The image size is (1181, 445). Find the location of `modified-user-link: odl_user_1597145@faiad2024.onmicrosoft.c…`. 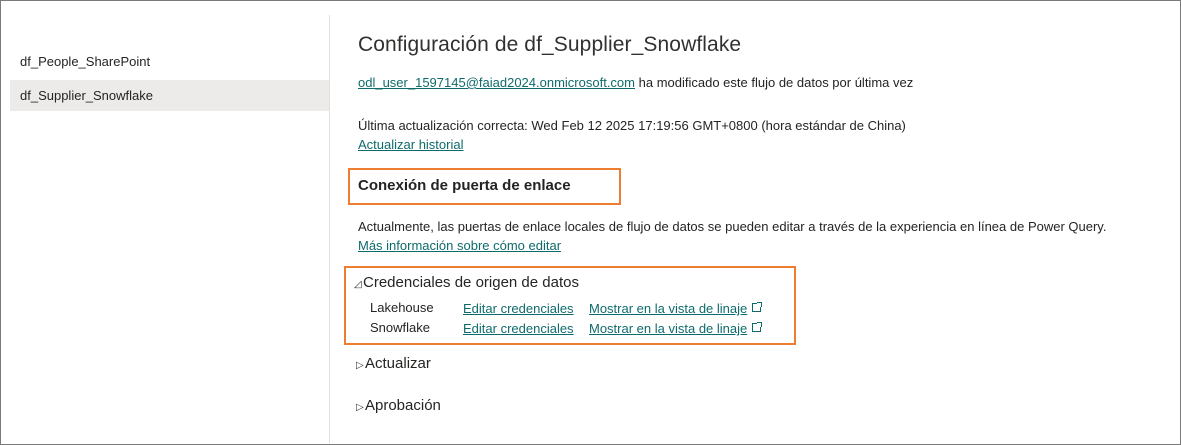

modified-user-link: odl_user_1597145@faiad2024.onmicrosoft.c… is located at coordinates (496, 82).